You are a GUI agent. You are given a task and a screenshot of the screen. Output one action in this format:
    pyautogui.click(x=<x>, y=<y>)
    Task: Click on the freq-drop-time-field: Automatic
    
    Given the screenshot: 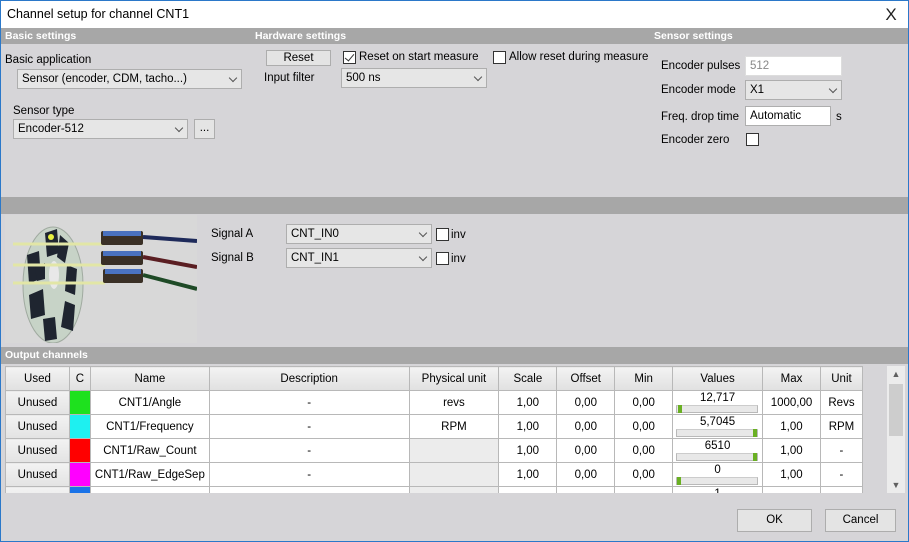 What is the action you would take?
    pyautogui.click(x=788, y=116)
    